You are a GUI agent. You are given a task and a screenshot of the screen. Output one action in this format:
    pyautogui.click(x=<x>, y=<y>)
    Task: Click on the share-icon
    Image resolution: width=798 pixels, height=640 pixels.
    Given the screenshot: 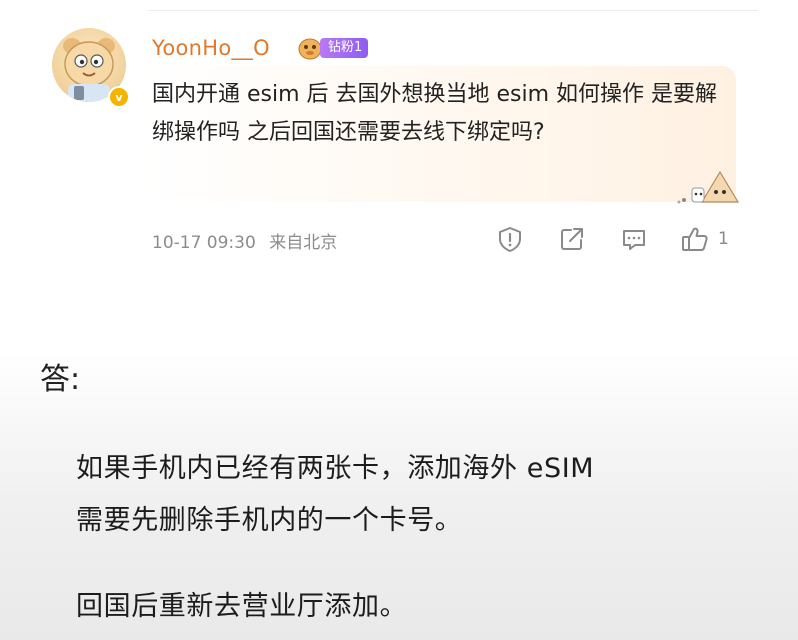 What is the action you would take?
    pyautogui.click(x=572, y=239)
    